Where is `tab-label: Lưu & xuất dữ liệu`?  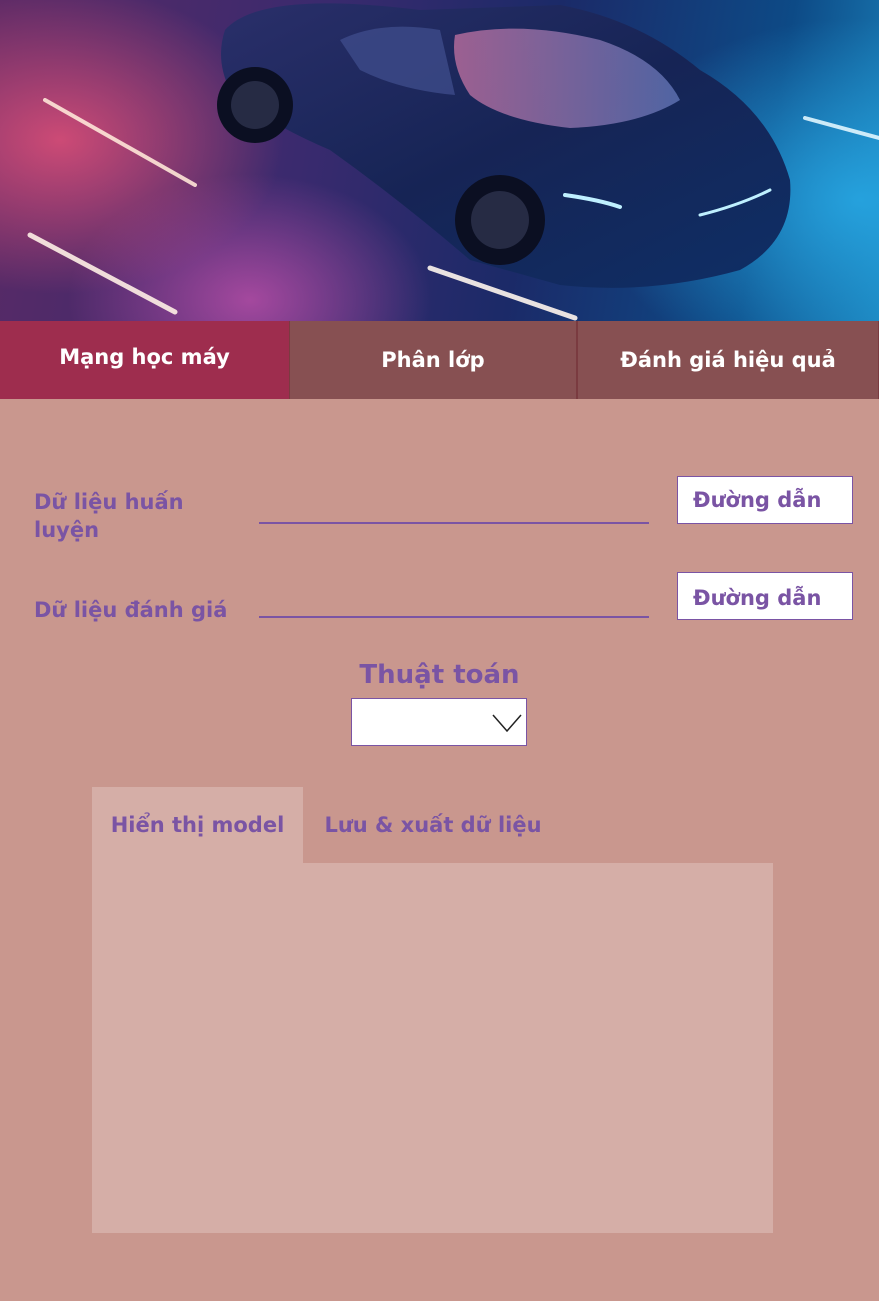 tab-label: Lưu & xuất dữ liệu is located at coordinates (433, 825).